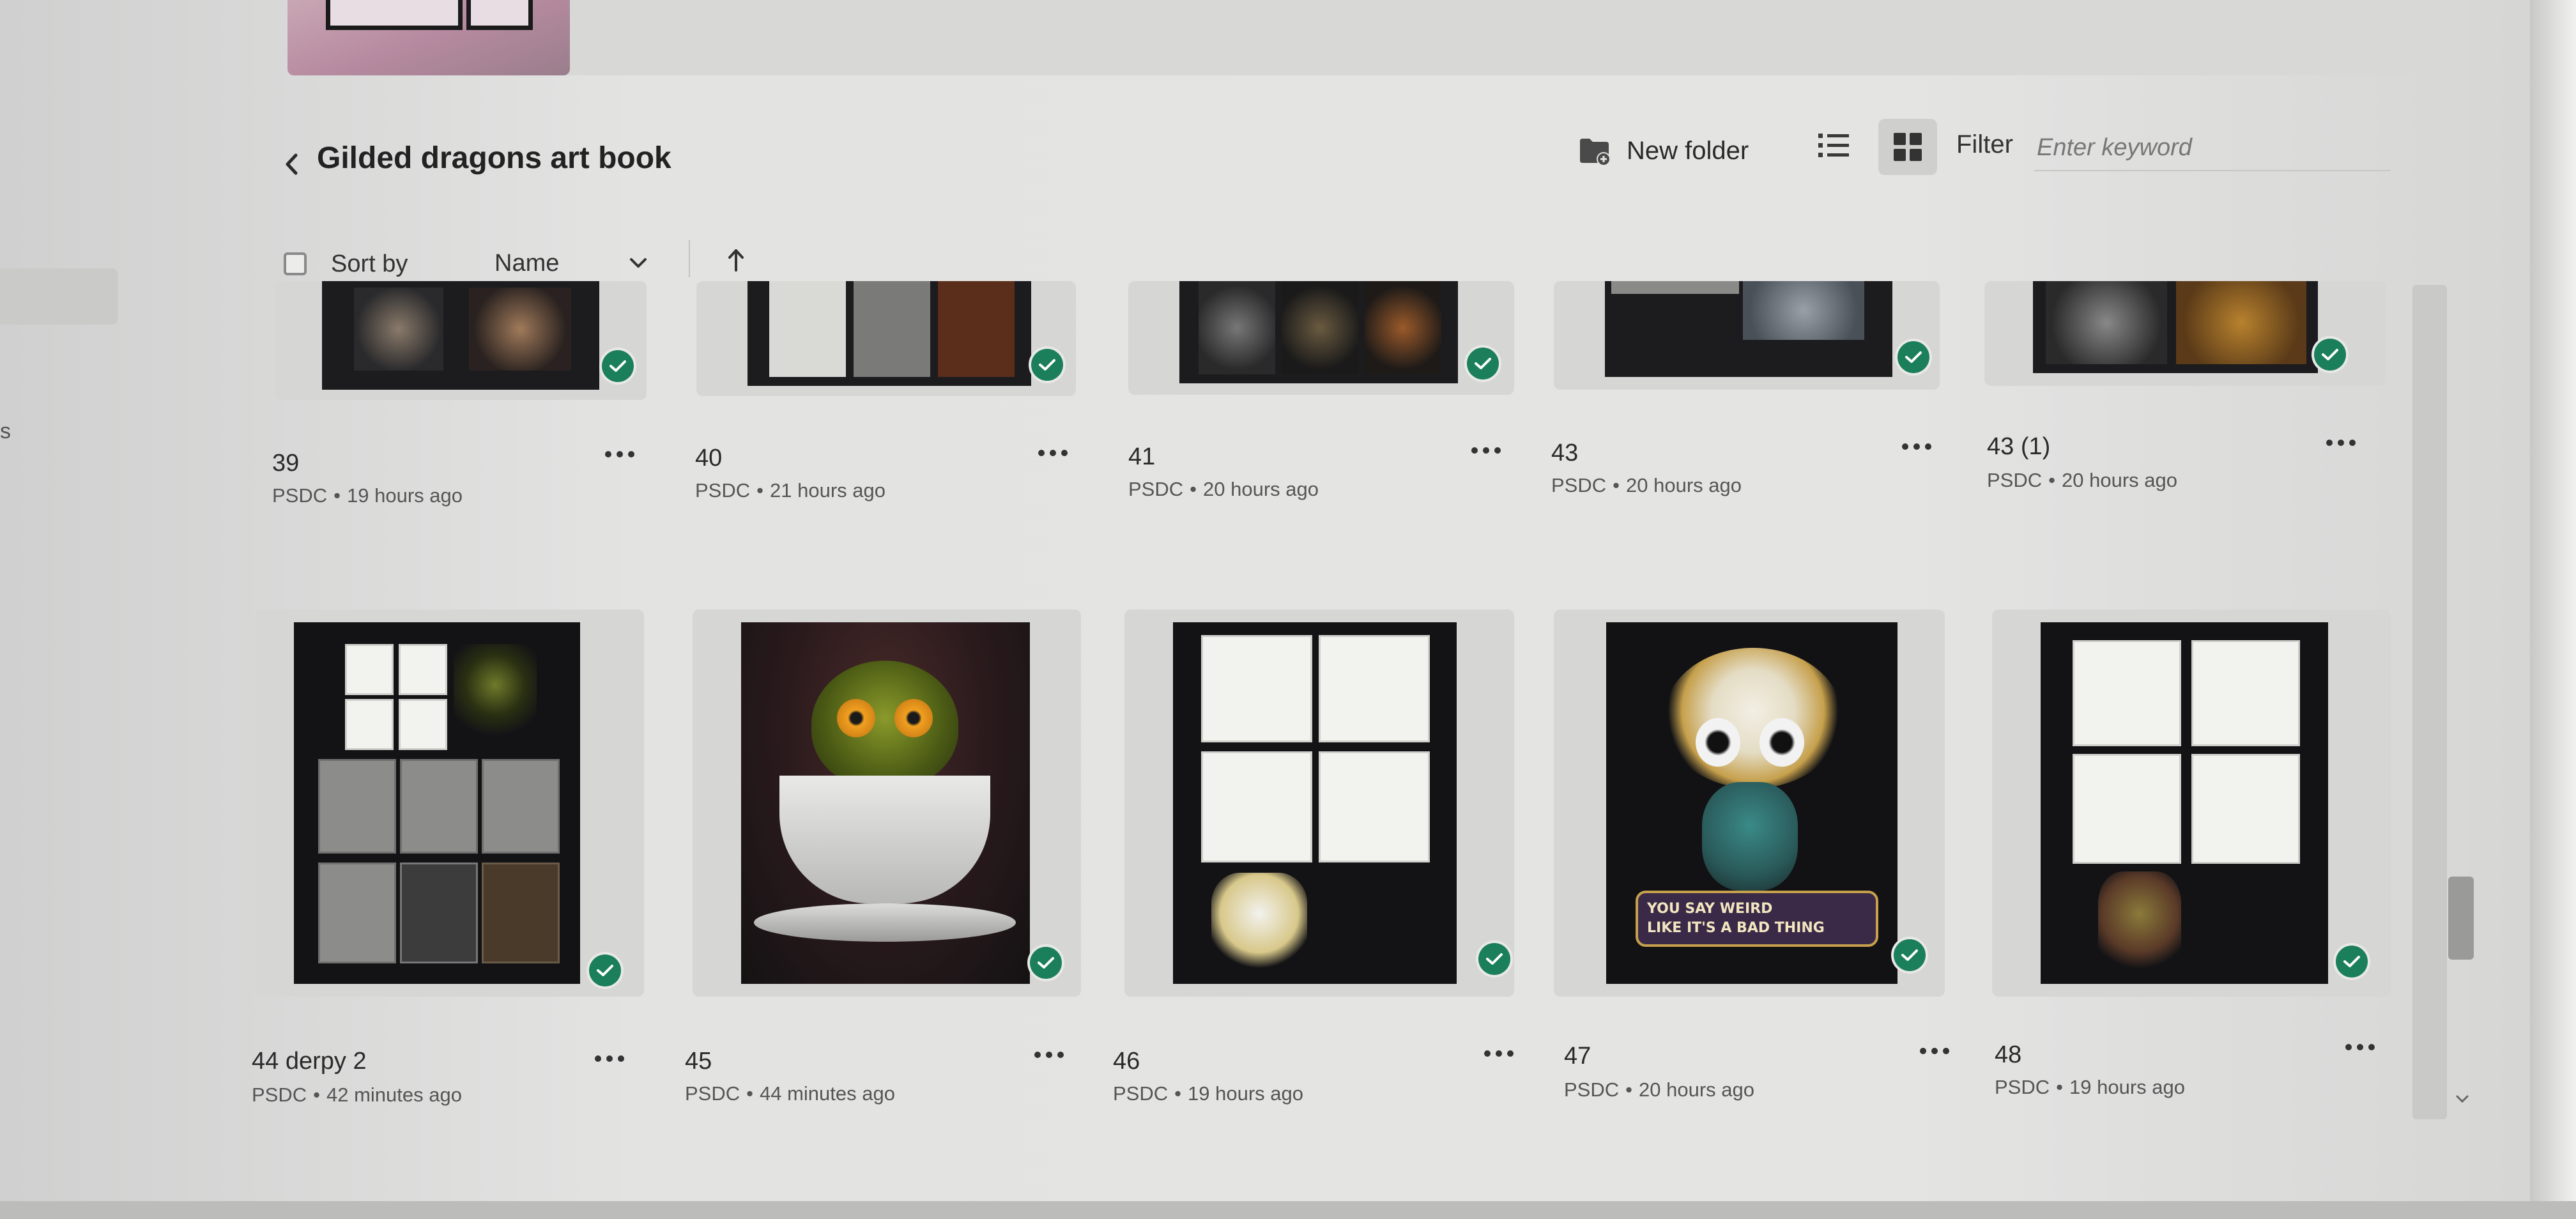 This screenshot has height=1219, width=2576. What do you see at coordinates (2429, 702) in the screenshot?
I see `scrollbar-track` at bounding box center [2429, 702].